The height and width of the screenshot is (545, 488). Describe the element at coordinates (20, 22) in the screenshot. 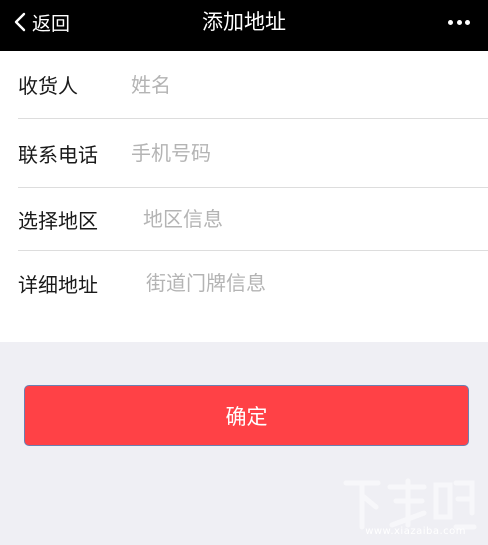

I see `chevron-left-icon` at that location.